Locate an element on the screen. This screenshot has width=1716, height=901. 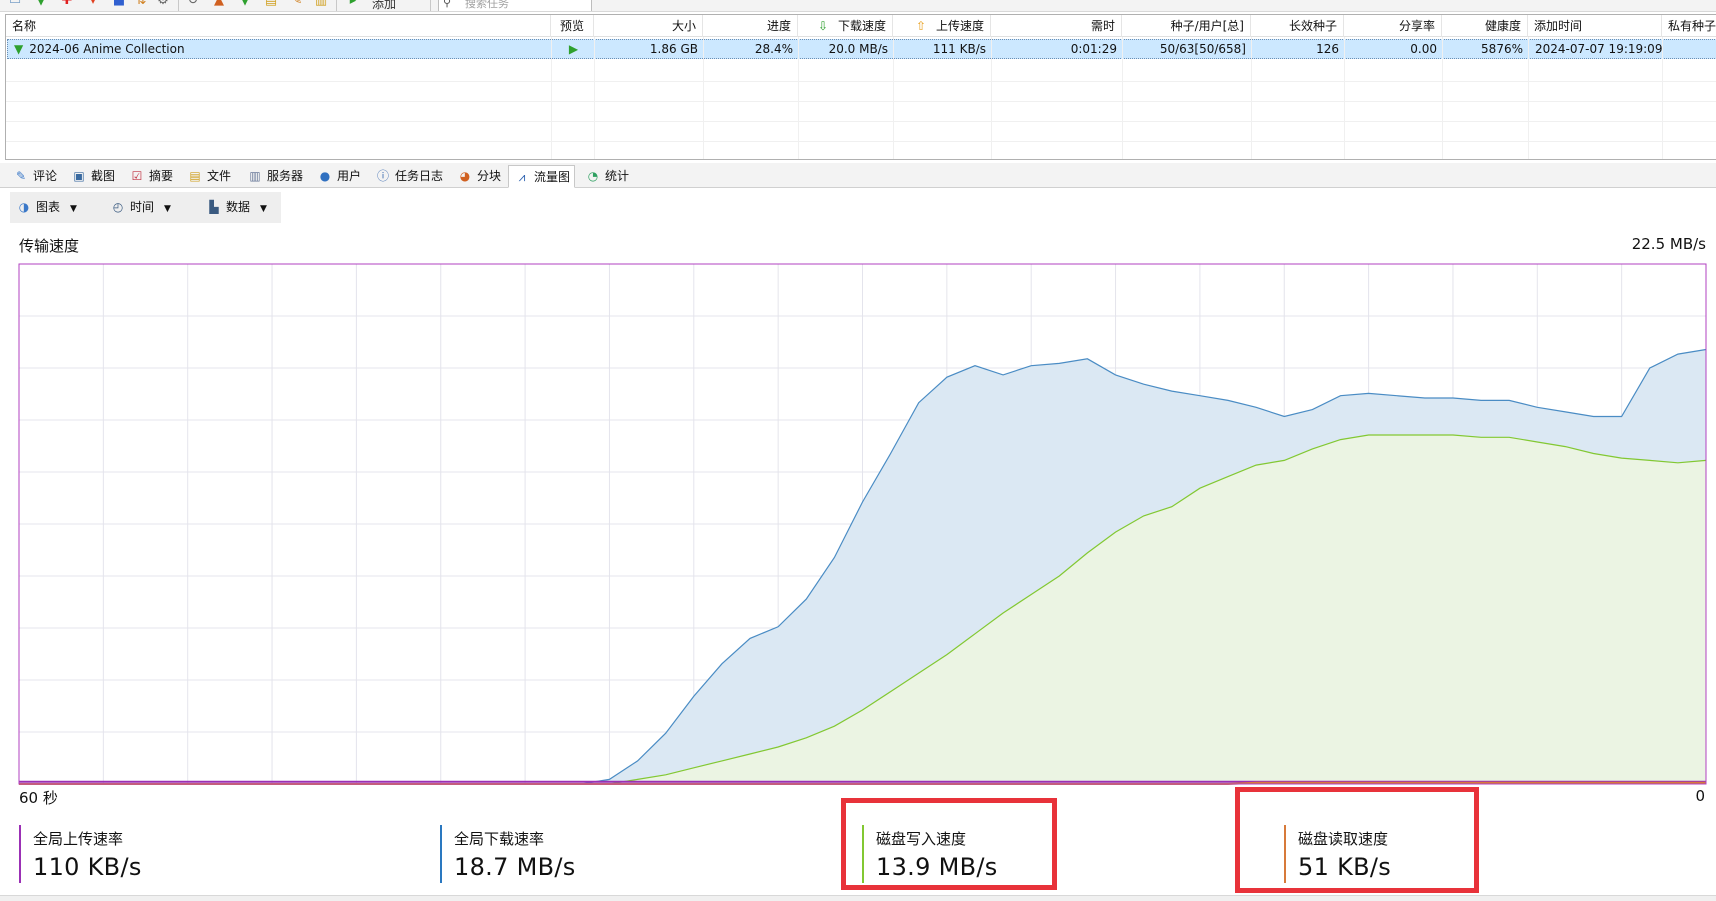
add-tag-button: 添加 is located at coordinates (384, 5).